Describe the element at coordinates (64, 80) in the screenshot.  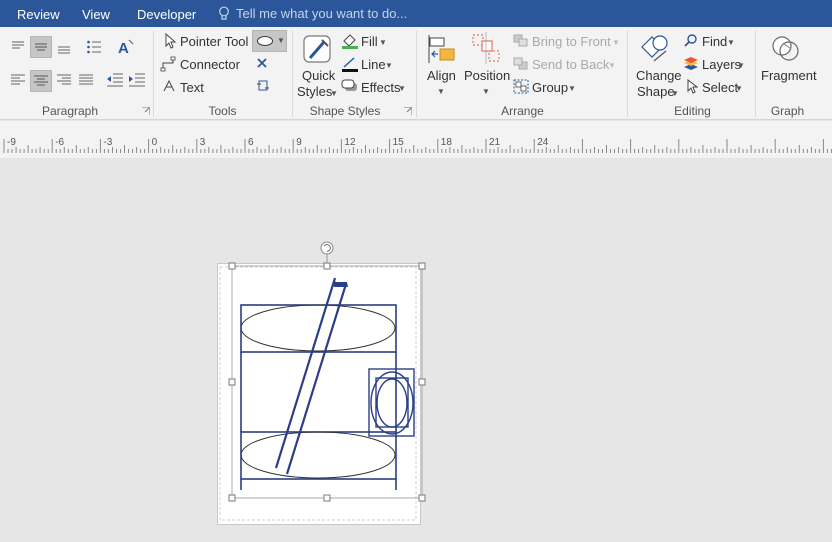
I see `align-right-icon` at that location.